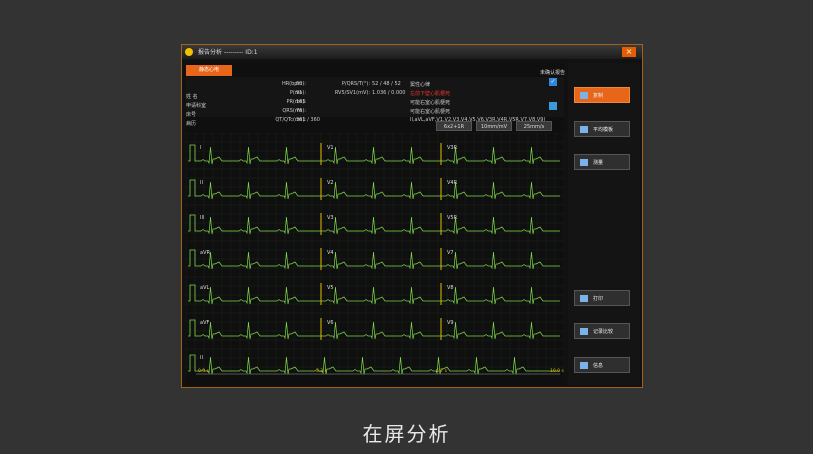  I want to click on compare-icon, so click(584, 331).